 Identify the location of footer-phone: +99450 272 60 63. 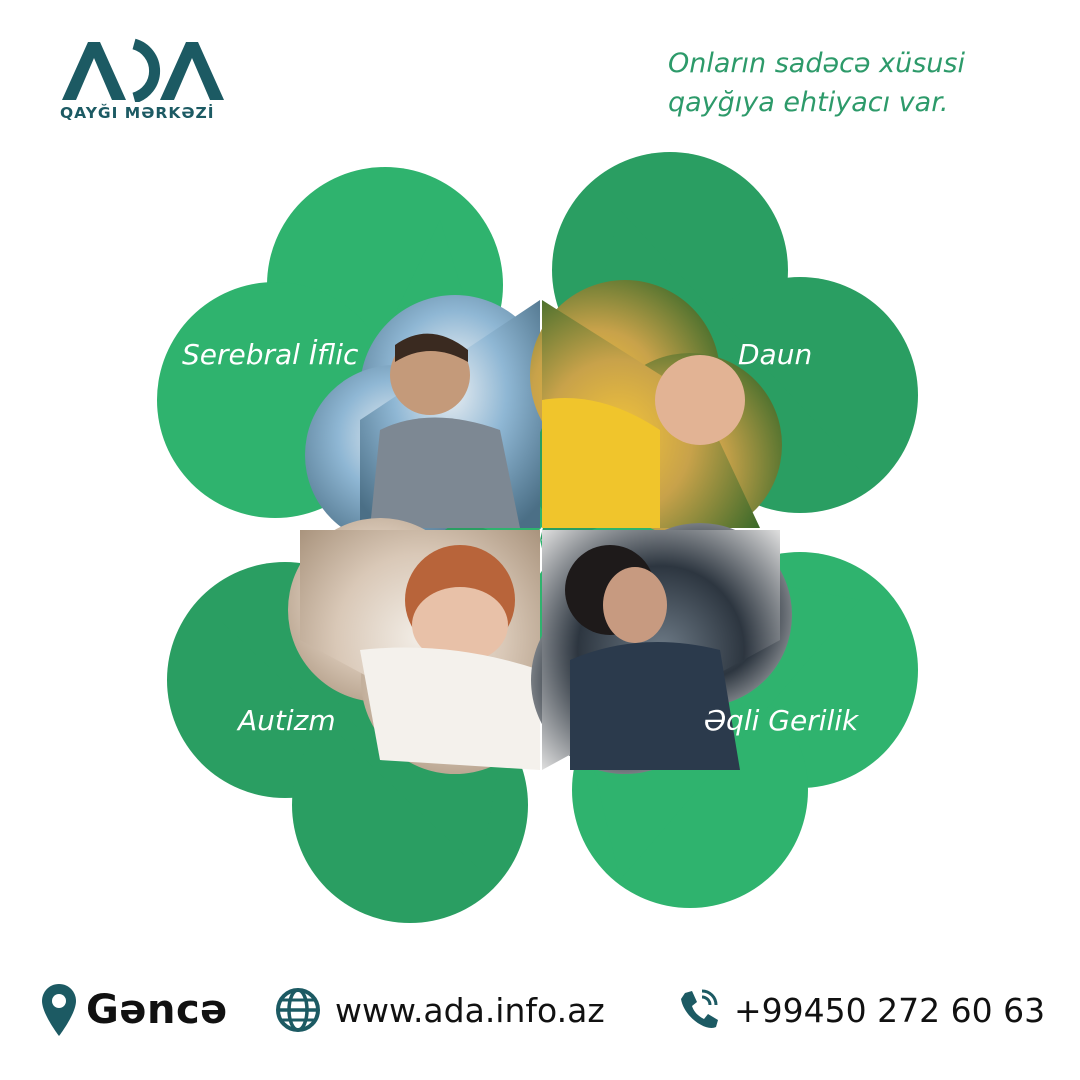
(860, 1010).